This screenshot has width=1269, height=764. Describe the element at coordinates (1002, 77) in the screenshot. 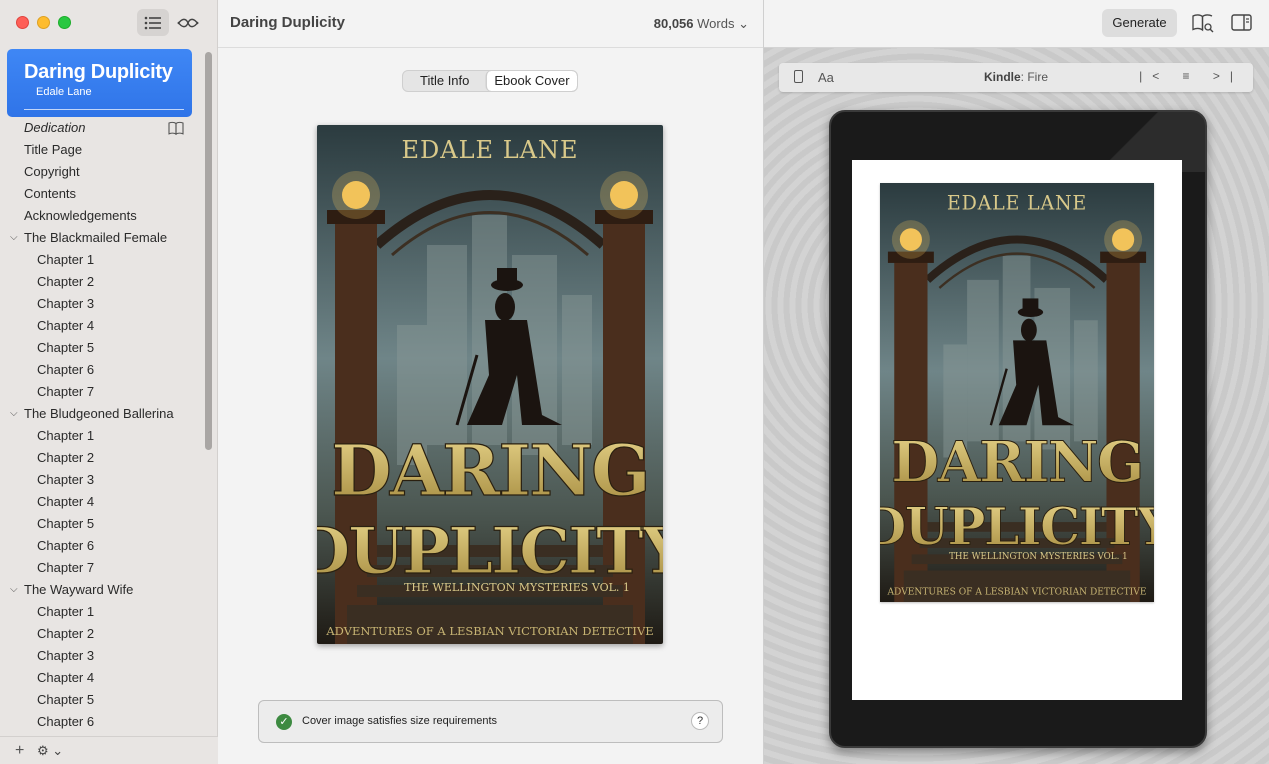

I see `device-brand: Kindle` at that location.